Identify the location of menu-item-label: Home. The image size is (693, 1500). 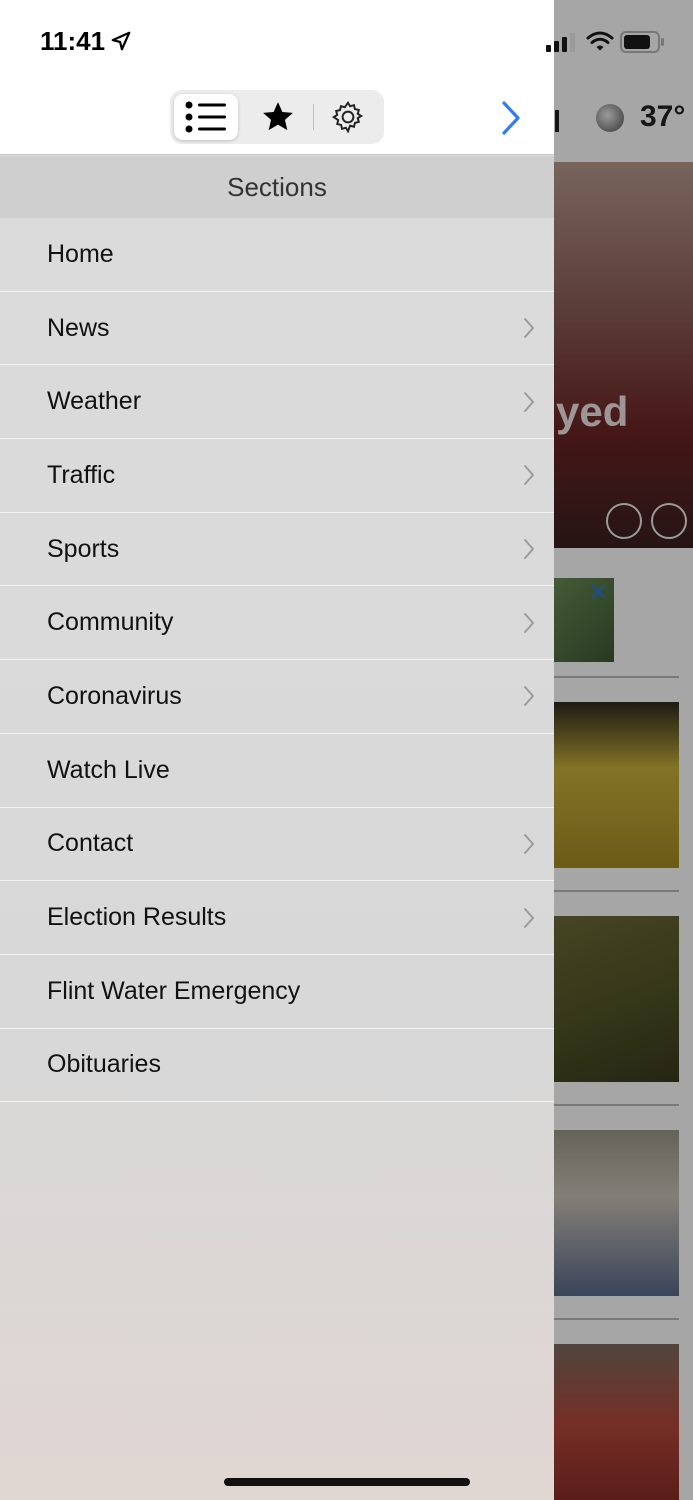
(80, 253).